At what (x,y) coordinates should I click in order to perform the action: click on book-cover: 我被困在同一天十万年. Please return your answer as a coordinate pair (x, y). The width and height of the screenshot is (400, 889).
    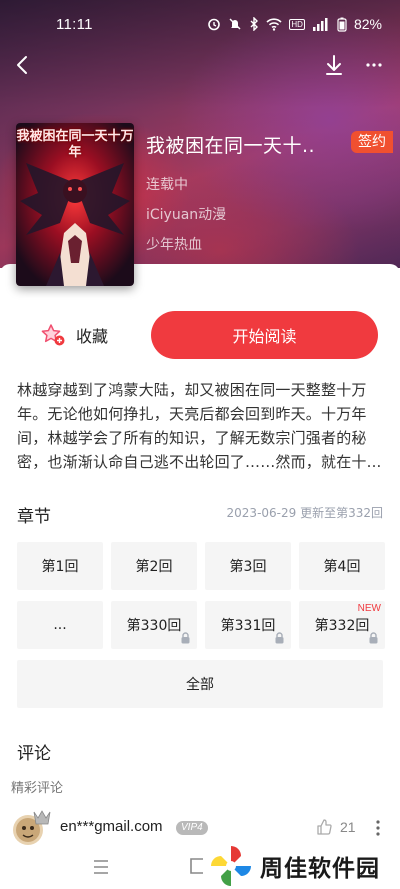
    Looking at the image, I should click on (75, 204).